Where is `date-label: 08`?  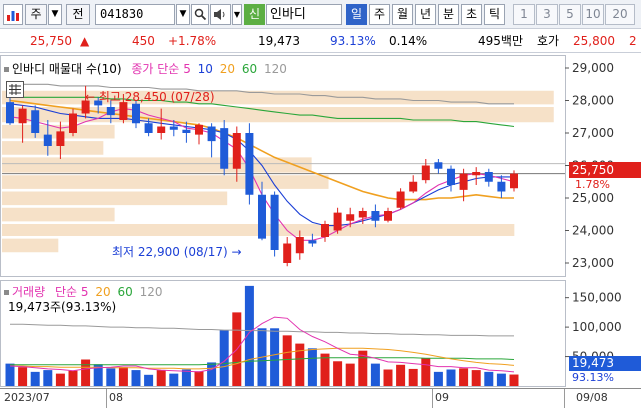
date-label: 08 is located at coordinates (116, 397).